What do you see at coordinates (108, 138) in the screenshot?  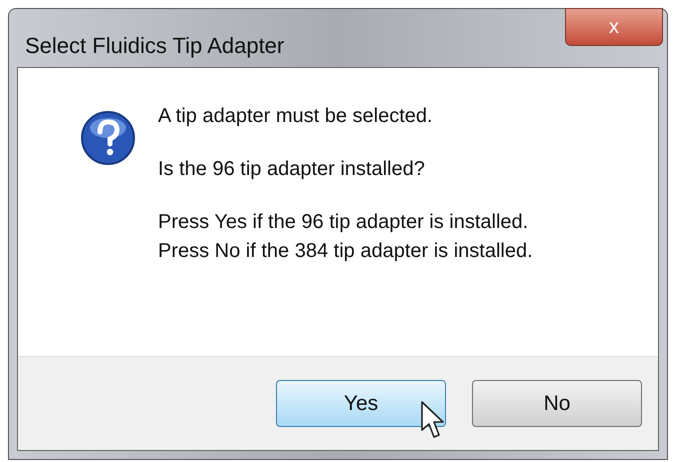 I see `question-icon` at bounding box center [108, 138].